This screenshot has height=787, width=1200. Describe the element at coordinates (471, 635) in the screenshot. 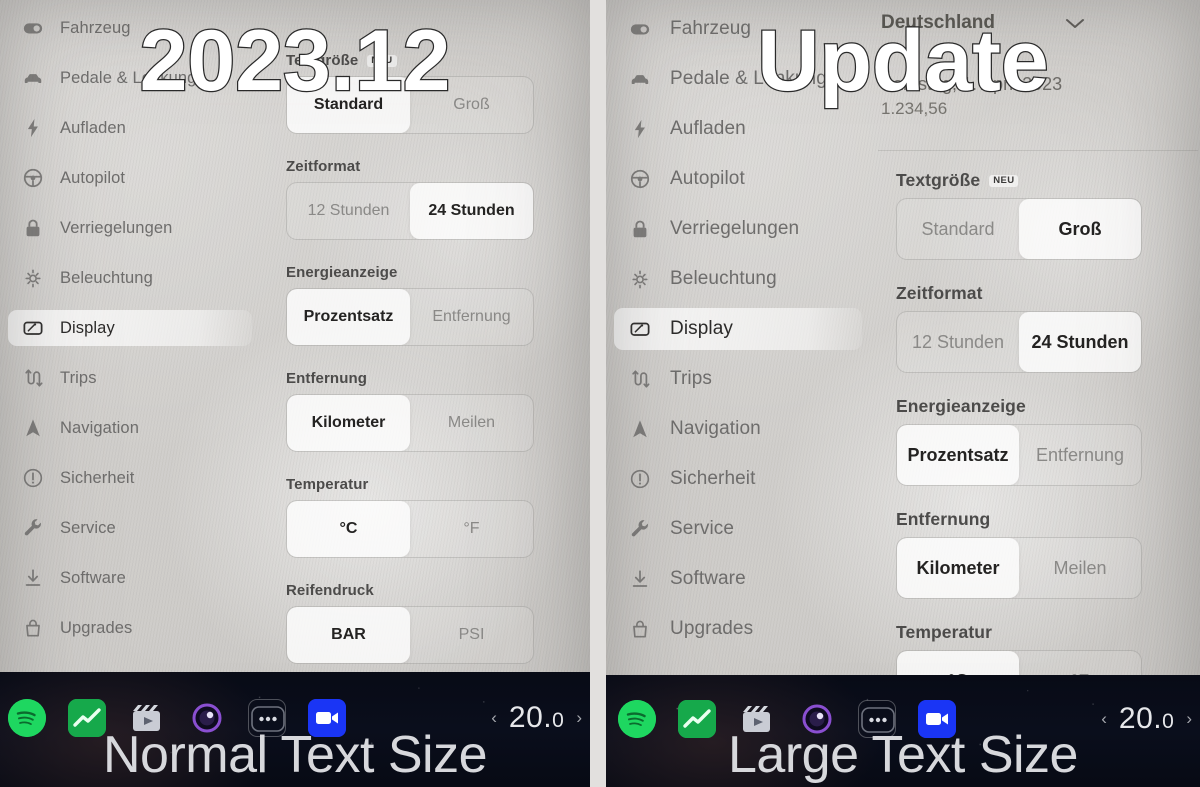

I see `segment-option: PSI` at that location.